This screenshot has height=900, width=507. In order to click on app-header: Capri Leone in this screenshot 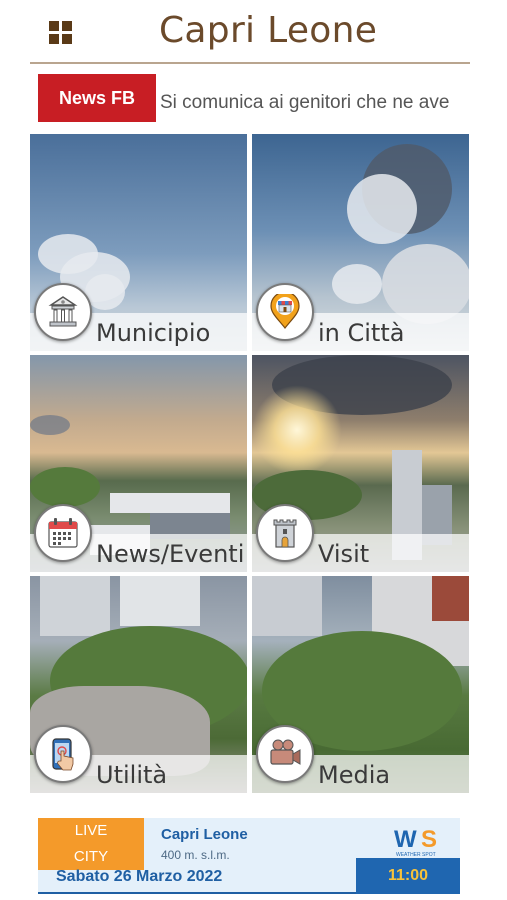, I will do `click(253, 32)`.